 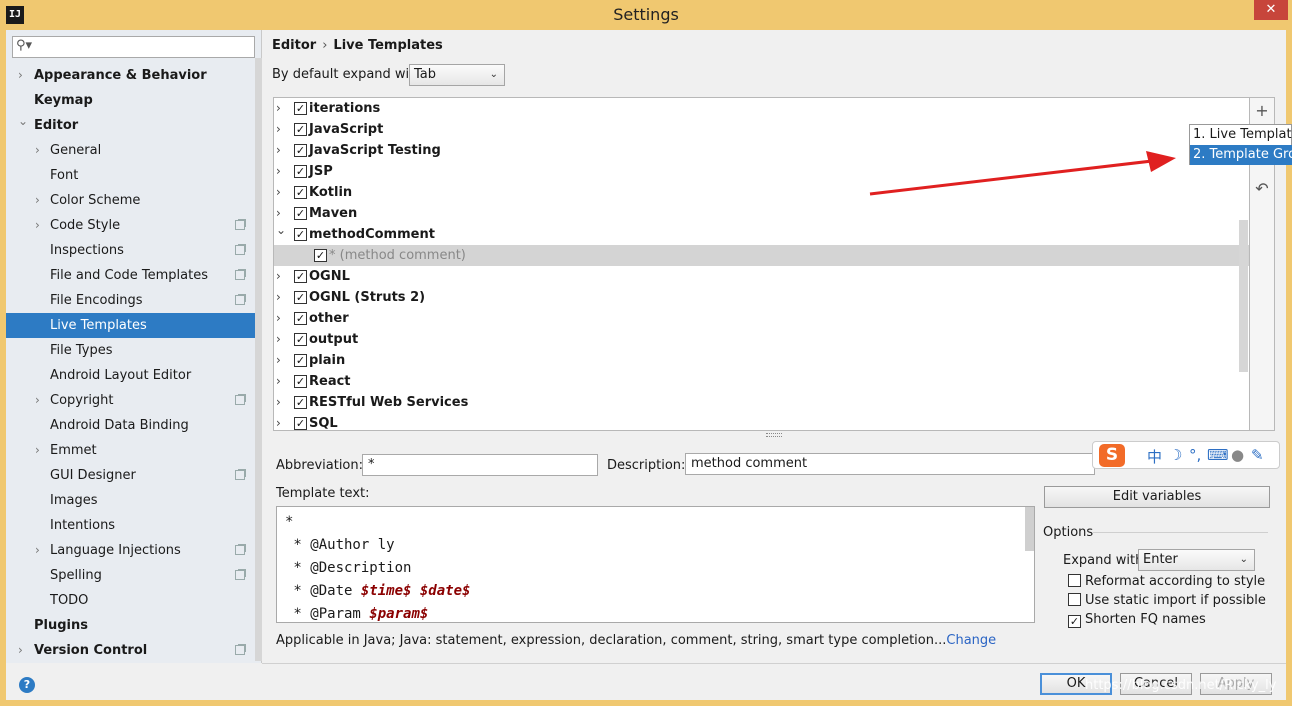 I want to click on sogou-logo-icon: S, so click(x=1112, y=455).